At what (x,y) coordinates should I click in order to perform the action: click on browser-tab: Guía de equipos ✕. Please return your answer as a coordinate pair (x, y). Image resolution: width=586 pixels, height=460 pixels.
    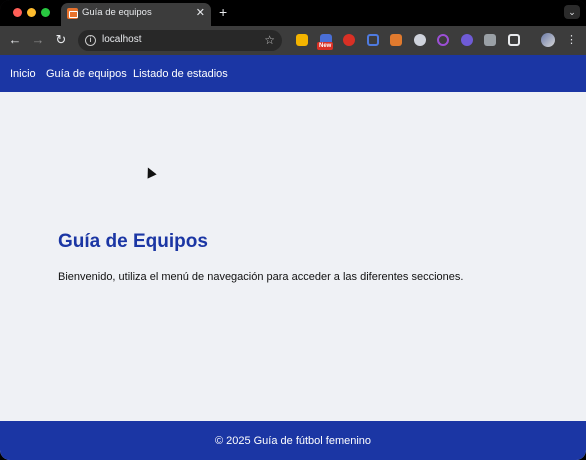
    Looking at the image, I should click on (136, 14).